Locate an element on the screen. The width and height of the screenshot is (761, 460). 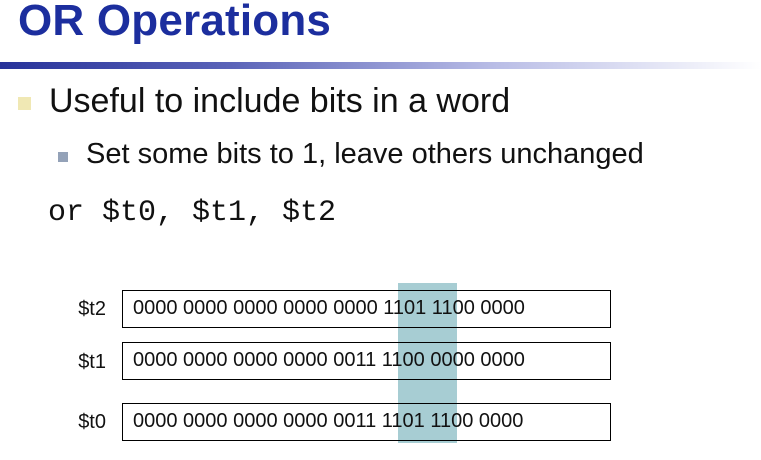
register-bits-box: 0000 0000 0000 0000 0011 1101 1100 0000 is located at coordinates (366, 422).